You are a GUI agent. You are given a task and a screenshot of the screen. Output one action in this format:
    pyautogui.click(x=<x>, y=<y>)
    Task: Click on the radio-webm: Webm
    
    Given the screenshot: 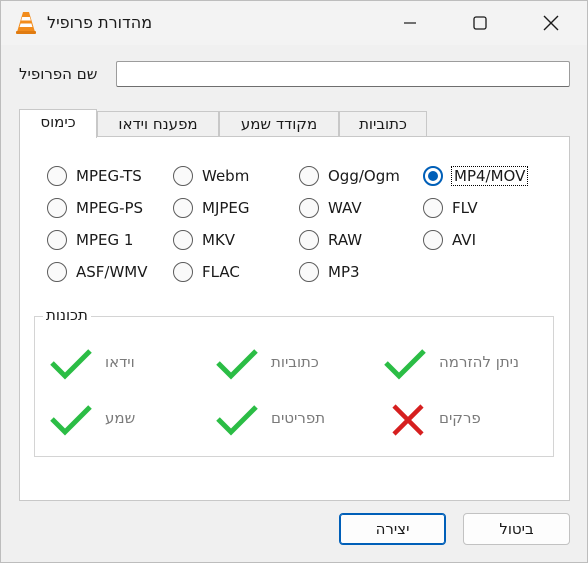 What is the action you would take?
    pyautogui.click(x=211, y=176)
    